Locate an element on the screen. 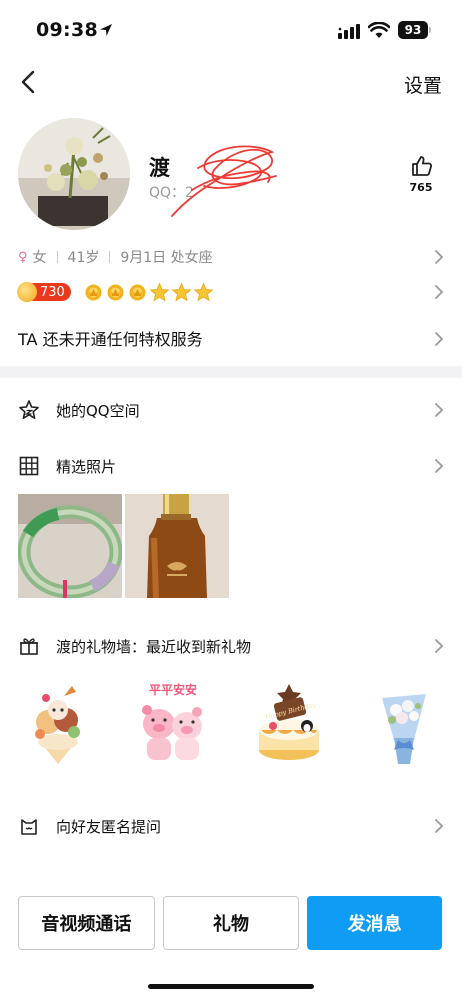  photo-jade-bangle is located at coordinates (70, 546).